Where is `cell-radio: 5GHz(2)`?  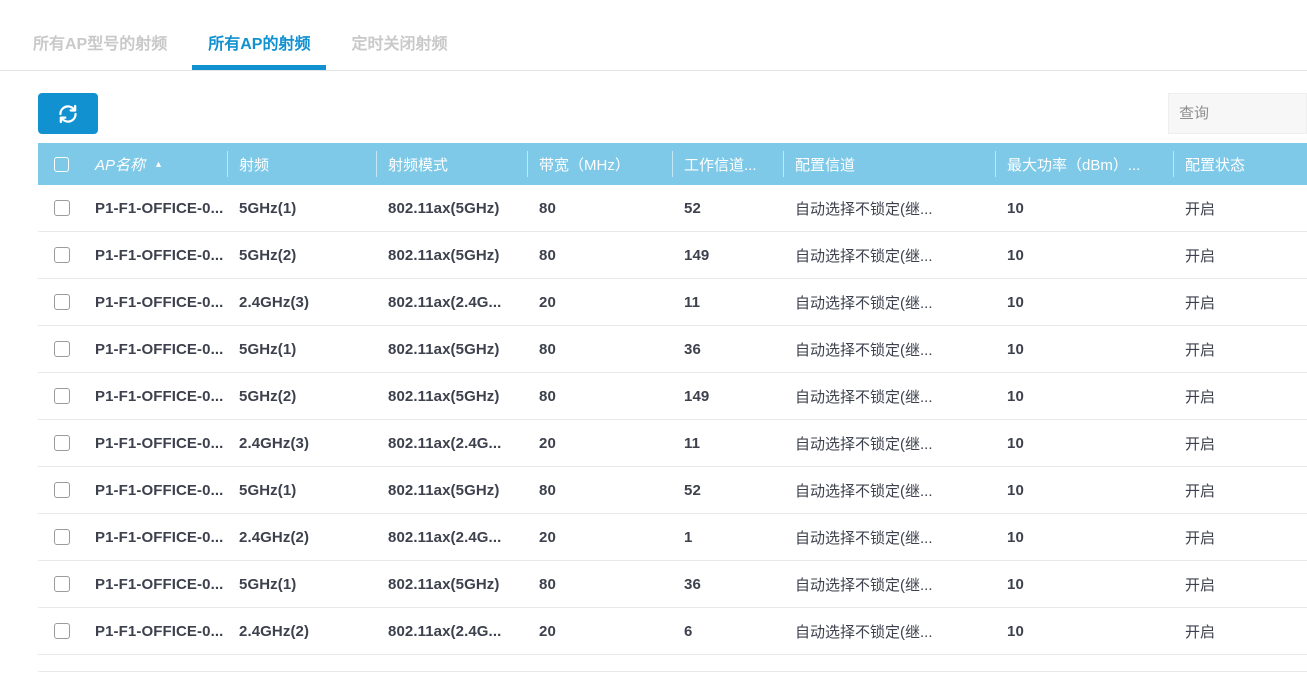
cell-radio: 5GHz(2) is located at coordinates (268, 396).